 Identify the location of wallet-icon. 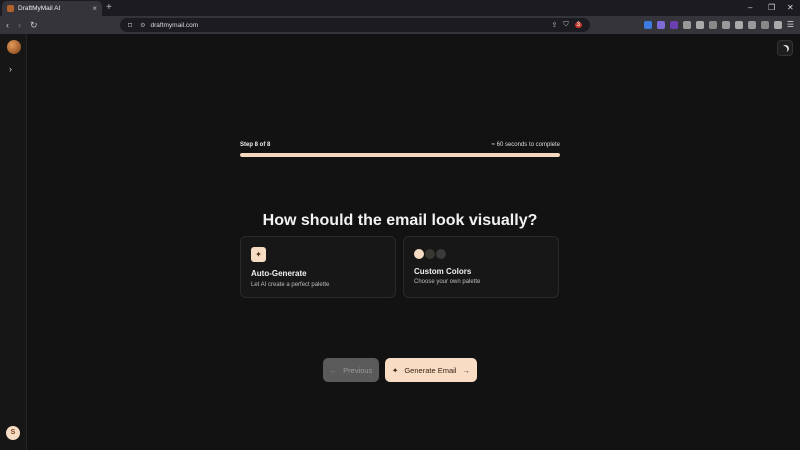
(751, 24).